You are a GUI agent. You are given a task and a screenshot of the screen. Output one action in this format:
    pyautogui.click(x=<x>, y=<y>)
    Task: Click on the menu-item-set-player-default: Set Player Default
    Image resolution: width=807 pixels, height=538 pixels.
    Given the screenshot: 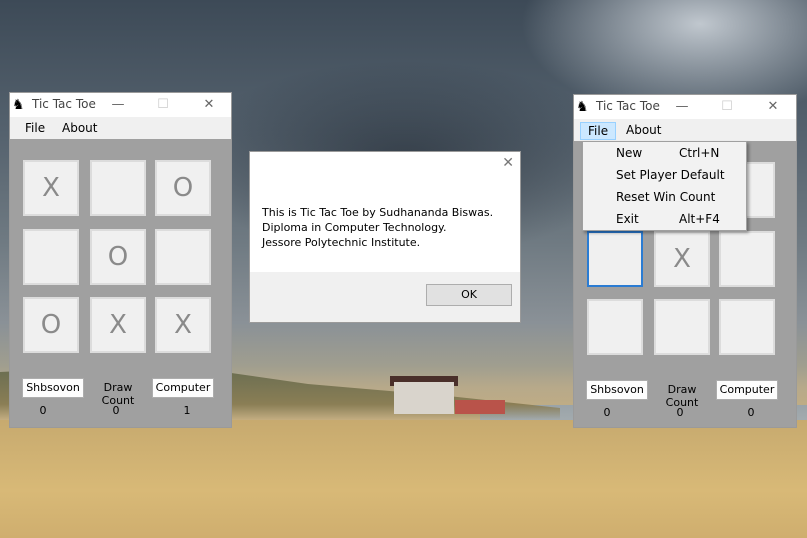 What is the action you would take?
    pyautogui.click(x=664, y=176)
    